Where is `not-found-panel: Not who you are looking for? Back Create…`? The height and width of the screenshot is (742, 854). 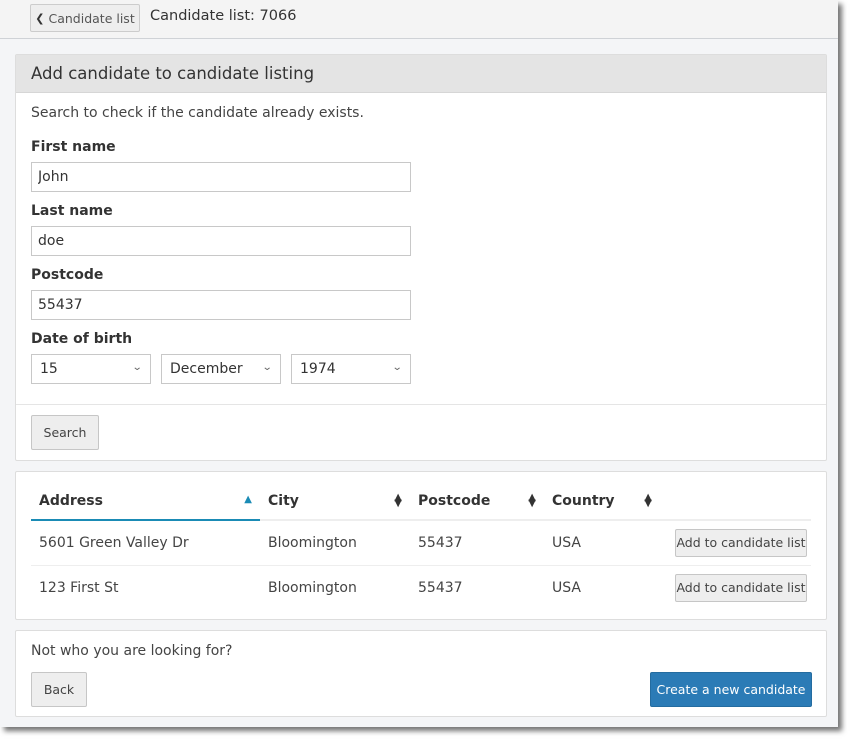 not-found-panel: Not who you are looking for? Back Create… is located at coordinates (421, 673).